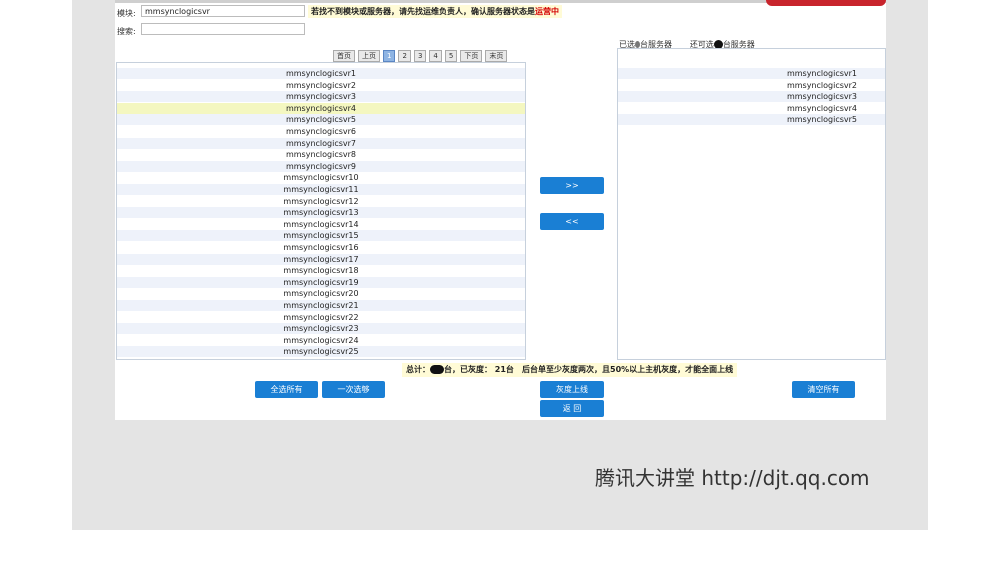 The height and width of the screenshot is (563, 1000). I want to click on select-once-button: 一次选够, so click(353, 389).